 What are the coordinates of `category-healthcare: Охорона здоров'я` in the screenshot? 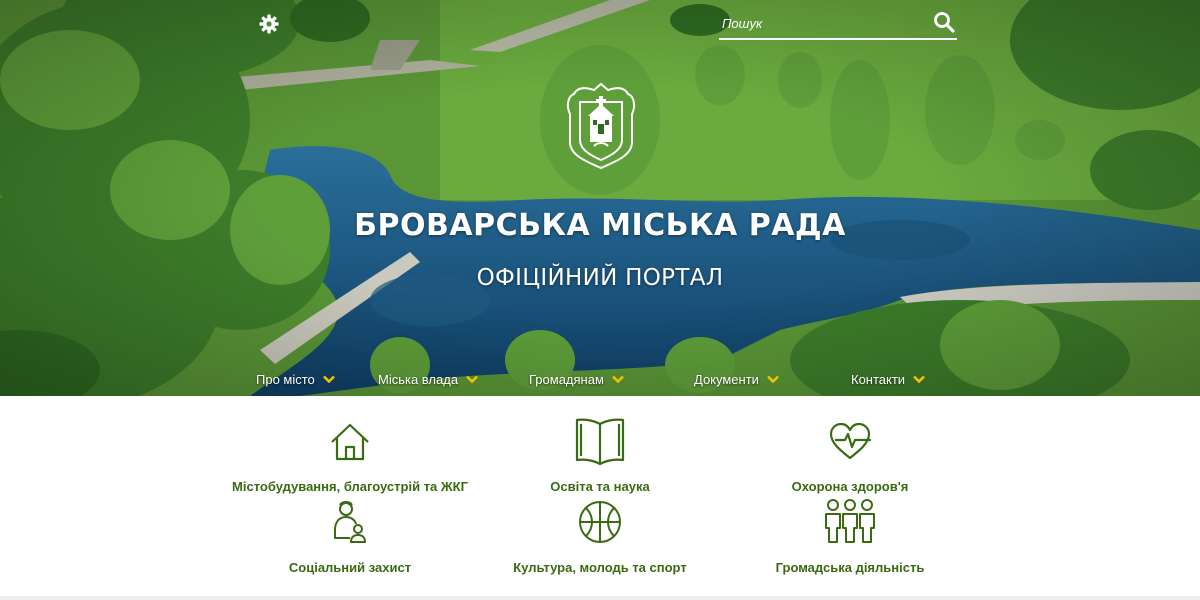 It's located at (850, 458).